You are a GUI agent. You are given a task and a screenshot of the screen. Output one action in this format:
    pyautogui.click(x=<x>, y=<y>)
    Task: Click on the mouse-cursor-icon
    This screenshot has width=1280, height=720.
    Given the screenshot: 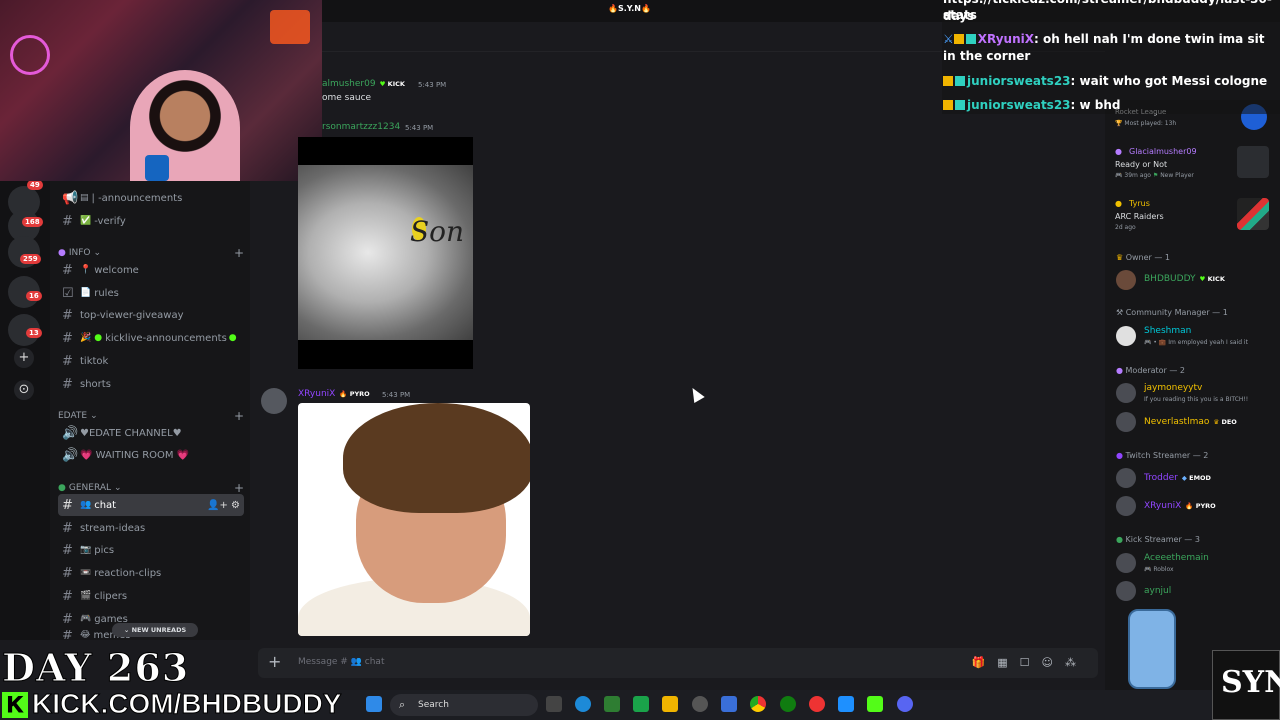 What is the action you would take?
    pyautogui.click(x=696, y=394)
    